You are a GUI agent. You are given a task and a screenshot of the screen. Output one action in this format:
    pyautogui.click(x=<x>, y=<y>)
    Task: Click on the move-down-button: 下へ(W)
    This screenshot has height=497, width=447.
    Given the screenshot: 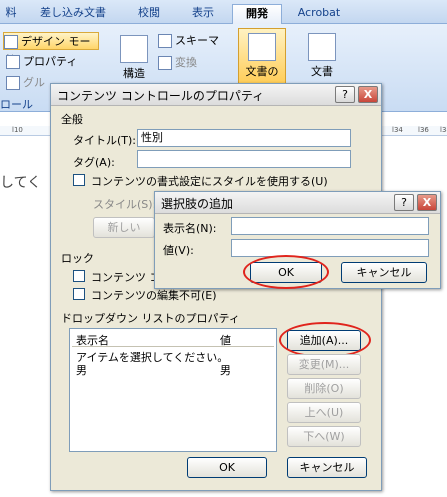 What is the action you would take?
    pyautogui.click(x=324, y=436)
    